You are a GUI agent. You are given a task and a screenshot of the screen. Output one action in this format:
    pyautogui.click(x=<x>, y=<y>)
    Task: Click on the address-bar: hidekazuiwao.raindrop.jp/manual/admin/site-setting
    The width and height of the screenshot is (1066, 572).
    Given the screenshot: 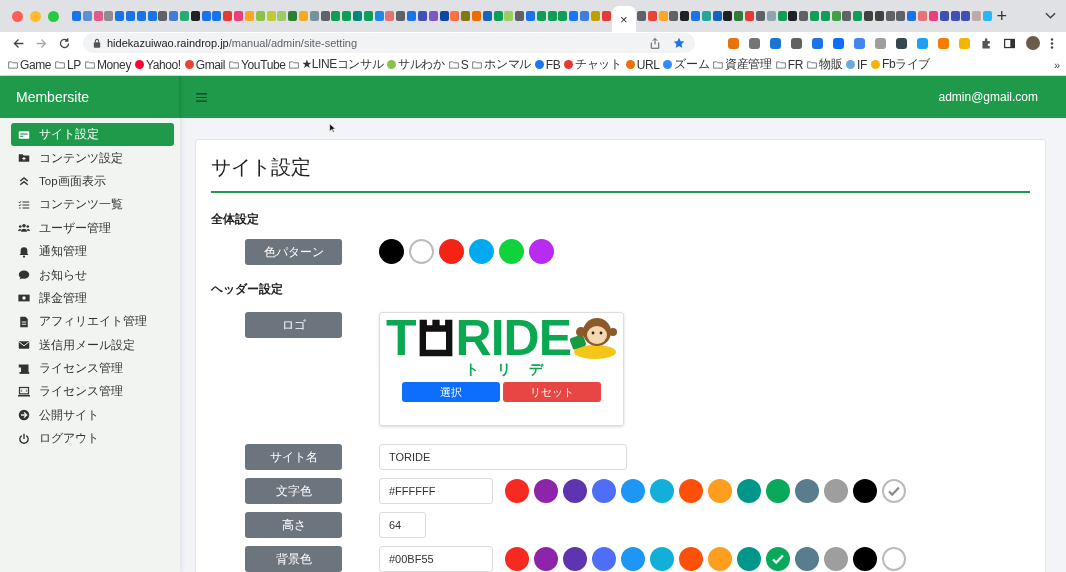 What is the action you would take?
    pyautogui.click(x=389, y=43)
    